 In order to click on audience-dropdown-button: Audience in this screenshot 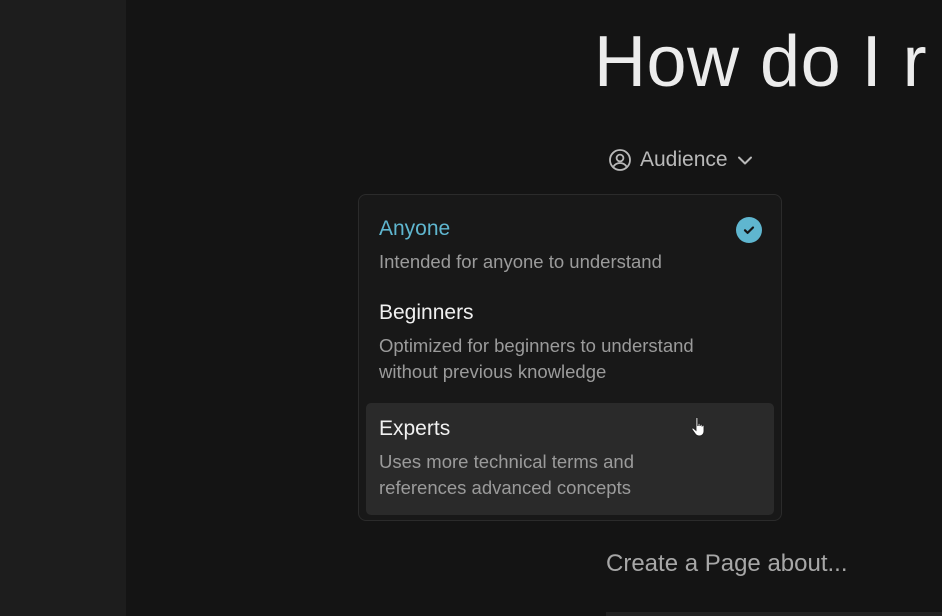, I will do `click(681, 160)`.